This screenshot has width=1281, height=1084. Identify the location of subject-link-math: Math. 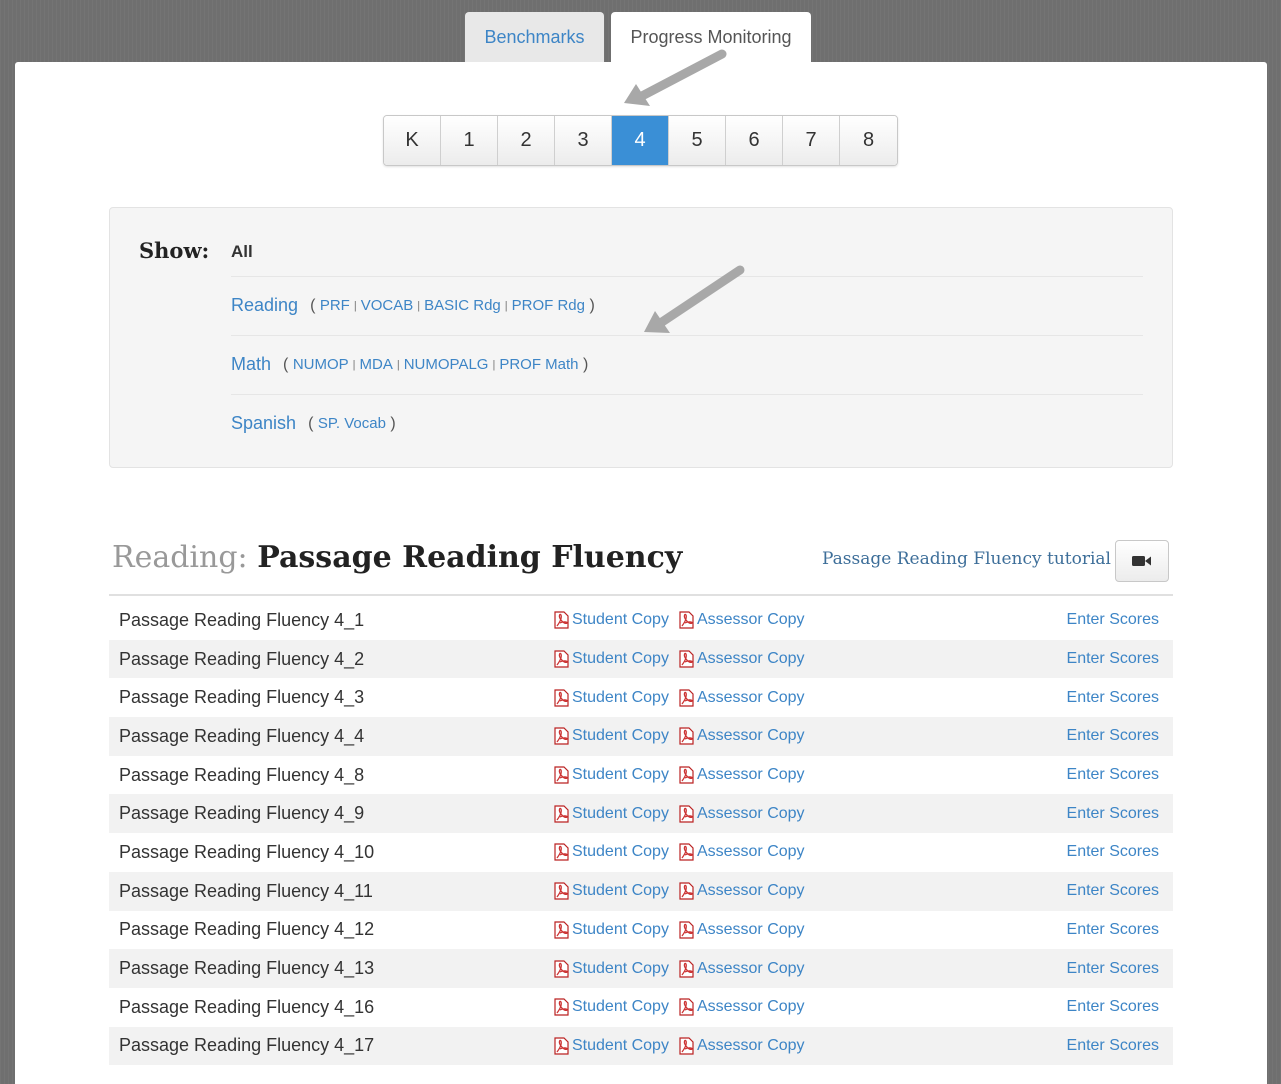
(251, 364).